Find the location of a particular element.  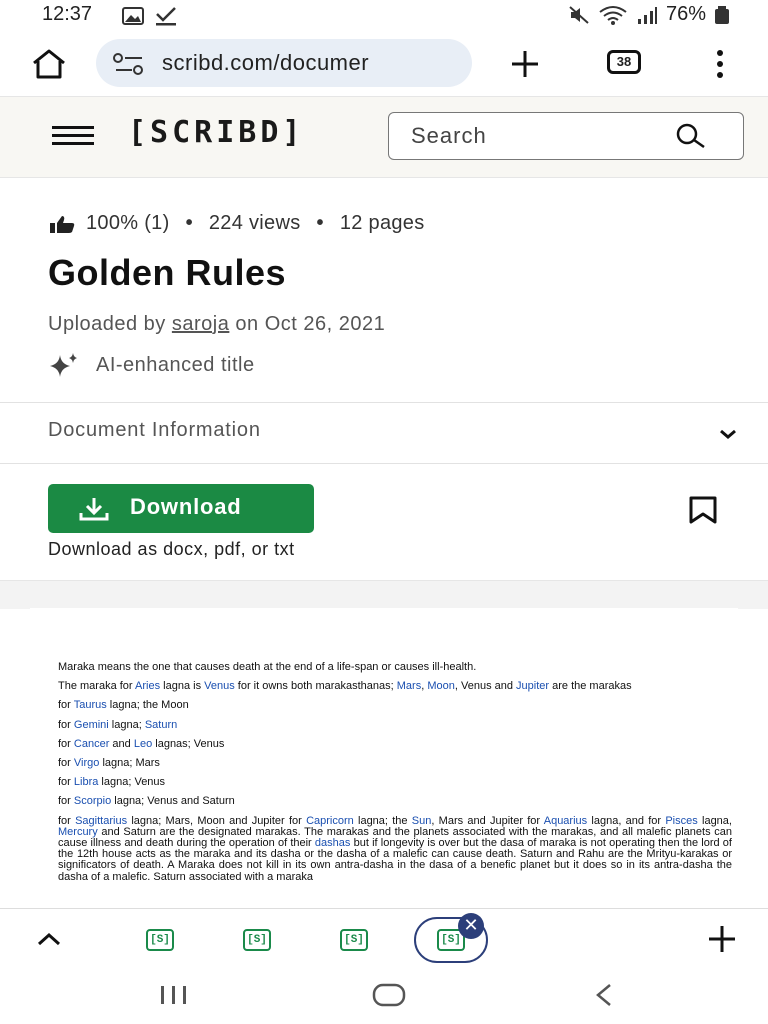

uploader-link: saroja is located at coordinates (200, 324).